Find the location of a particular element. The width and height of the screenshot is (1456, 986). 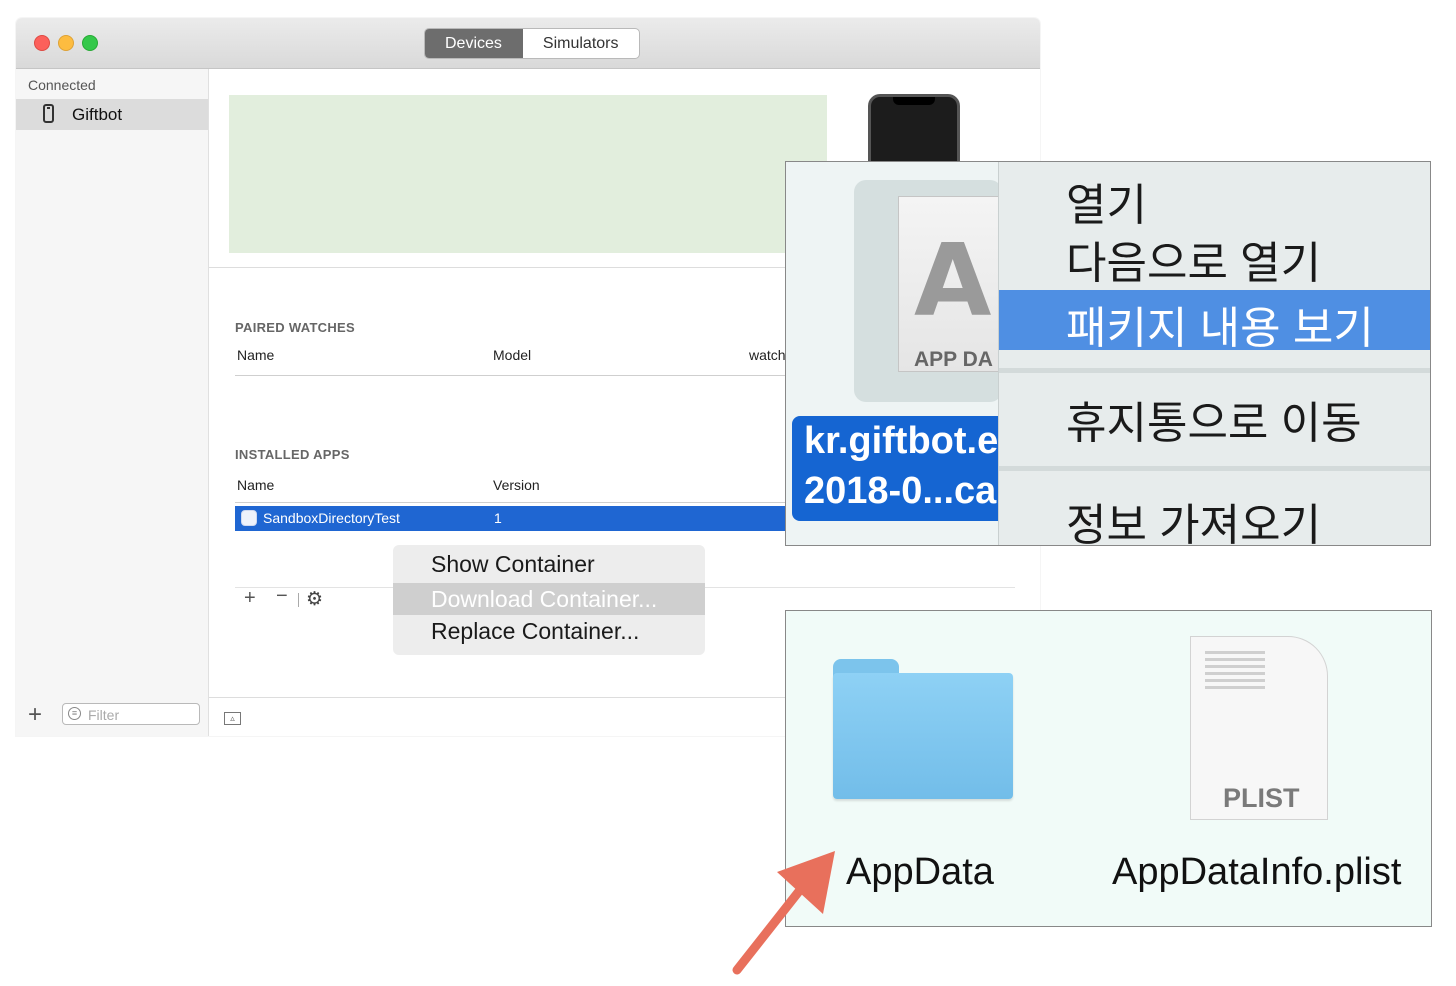

filter-input: ≡ Filter is located at coordinates (131, 714).